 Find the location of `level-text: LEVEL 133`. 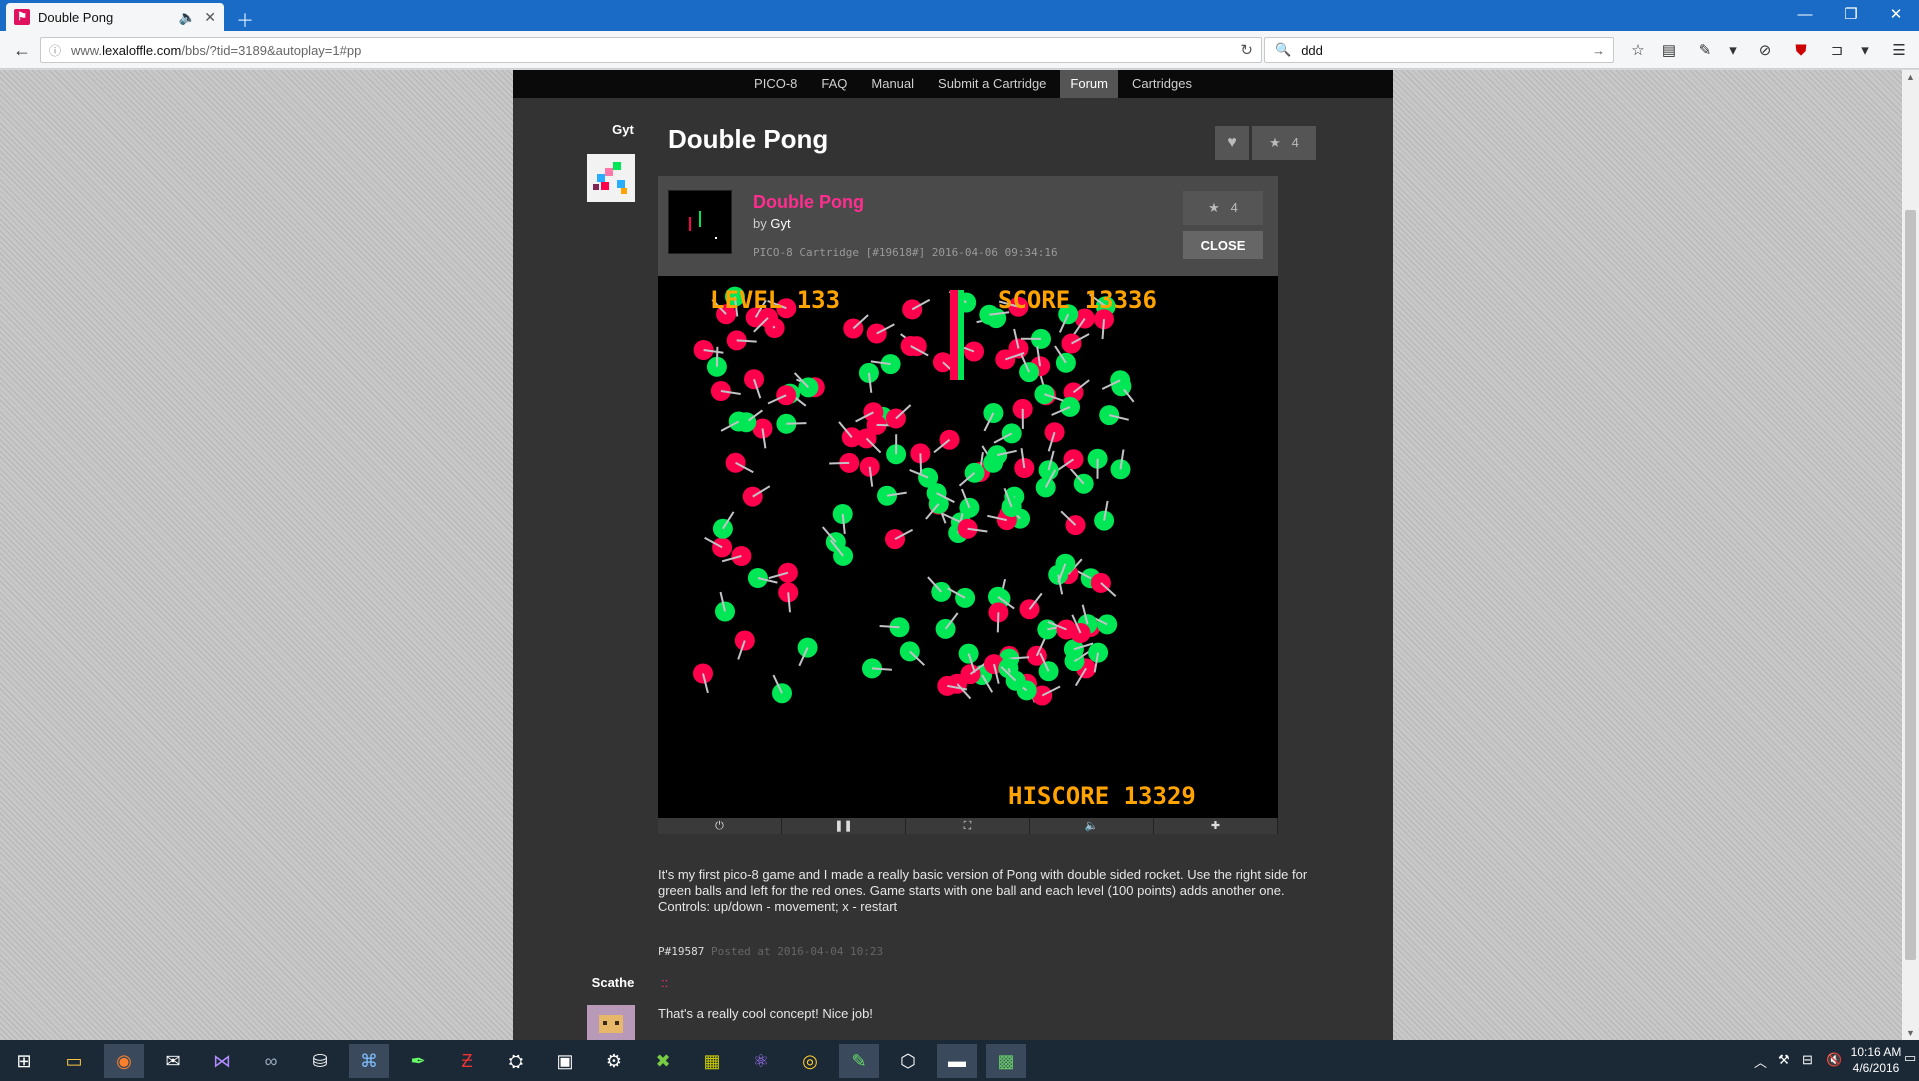

level-text: LEVEL 133 is located at coordinates (775, 300).